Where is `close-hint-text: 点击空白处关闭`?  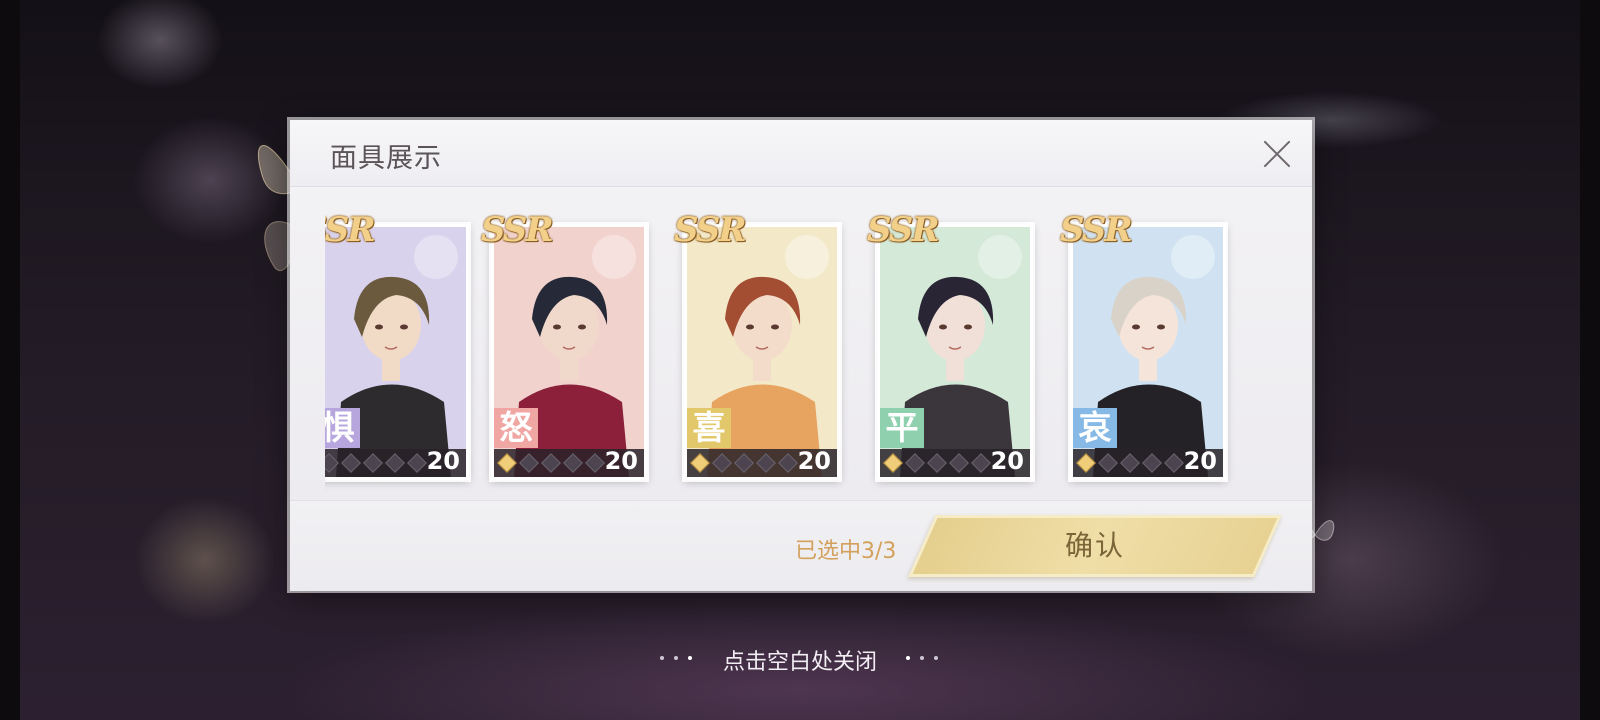
close-hint-text: 点击空白处关闭 is located at coordinates (799, 662).